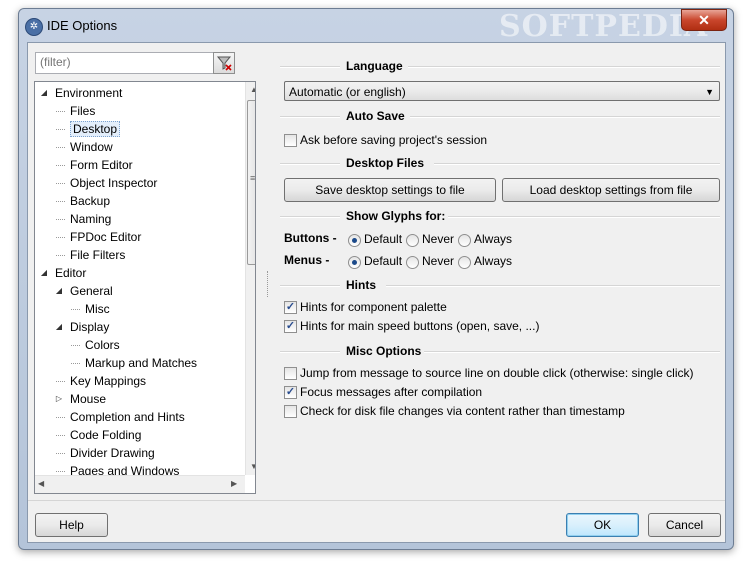  Describe the element at coordinates (89, 93) in the screenshot. I see `tree-item-label: Environment` at that location.